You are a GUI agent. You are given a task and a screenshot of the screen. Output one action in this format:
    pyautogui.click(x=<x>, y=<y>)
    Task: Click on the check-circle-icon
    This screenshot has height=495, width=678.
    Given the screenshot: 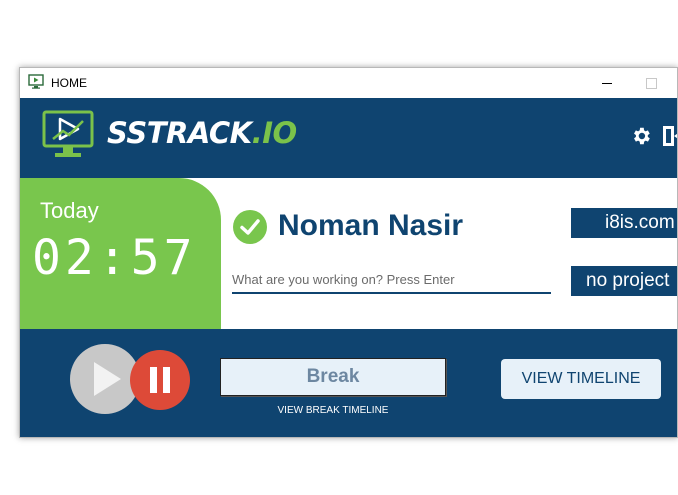 What is the action you would take?
    pyautogui.click(x=250, y=227)
    